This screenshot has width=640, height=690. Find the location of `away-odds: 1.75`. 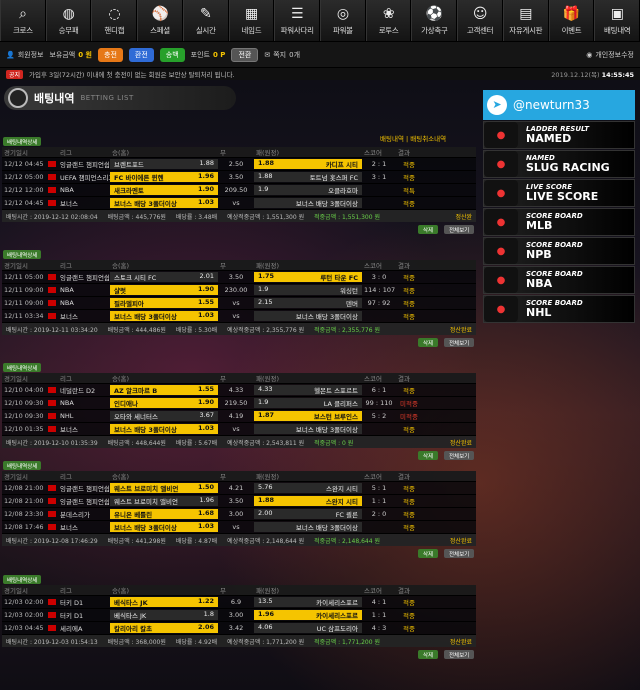

away-odds: 1.75 is located at coordinates (266, 276).